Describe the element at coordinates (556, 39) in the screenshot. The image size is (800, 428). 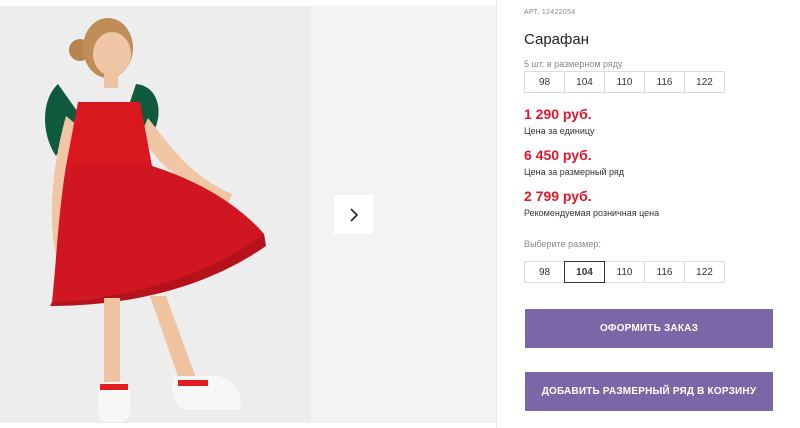
I see `product-title: Сарафан` at that location.